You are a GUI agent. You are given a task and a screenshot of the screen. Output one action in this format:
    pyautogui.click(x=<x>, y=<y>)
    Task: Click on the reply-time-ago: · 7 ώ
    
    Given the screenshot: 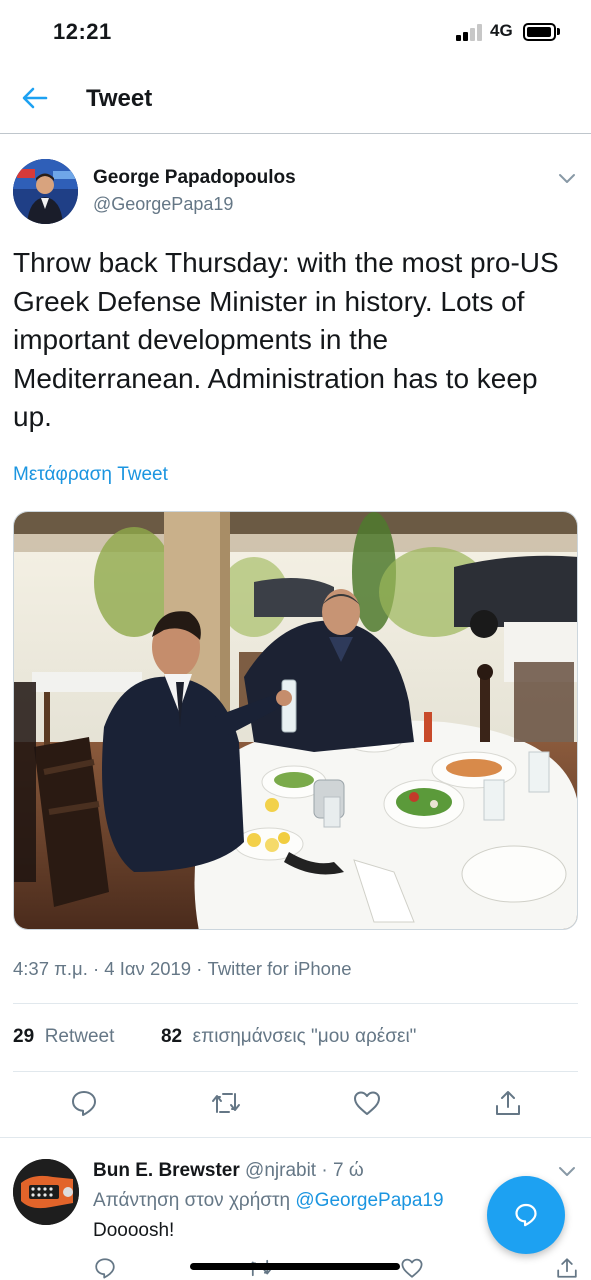 What is the action you would take?
    pyautogui.click(x=342, y=1170)
    